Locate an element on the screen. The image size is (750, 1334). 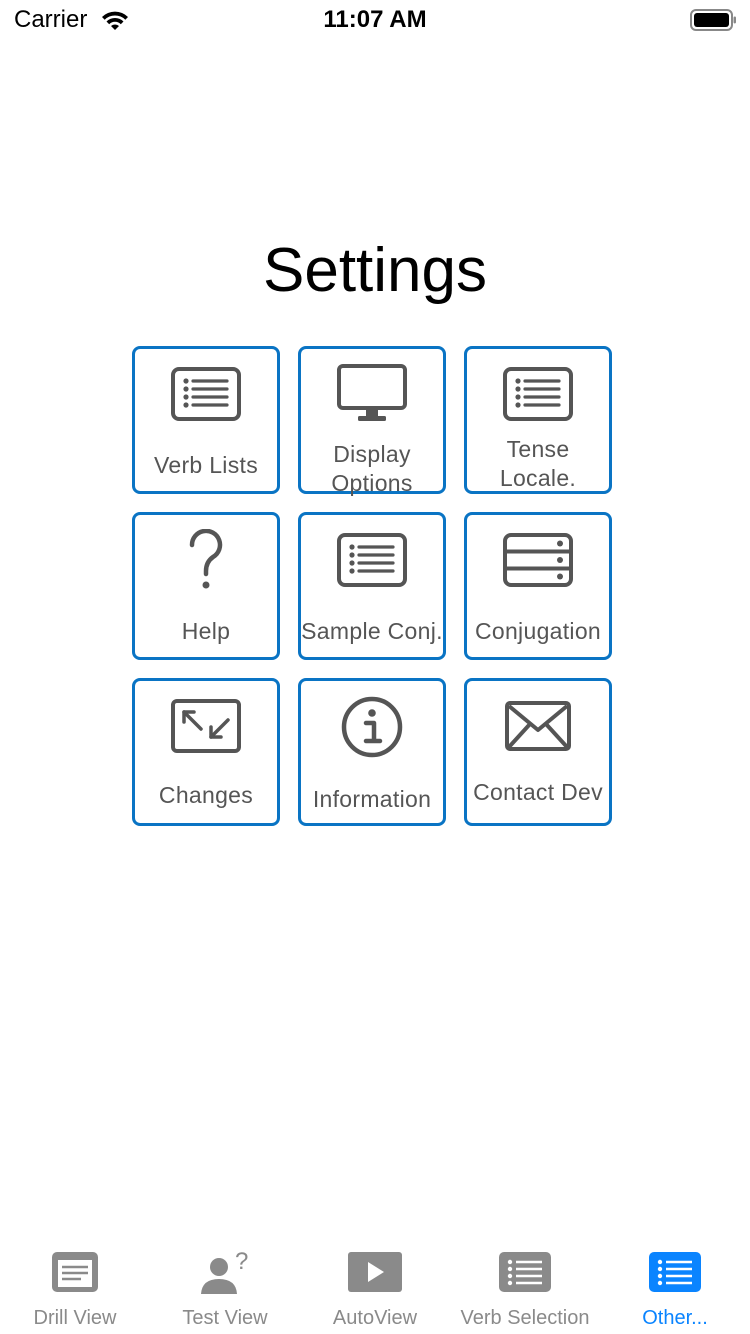
clock: 11:07 AM is located at coordinates (375, 19).